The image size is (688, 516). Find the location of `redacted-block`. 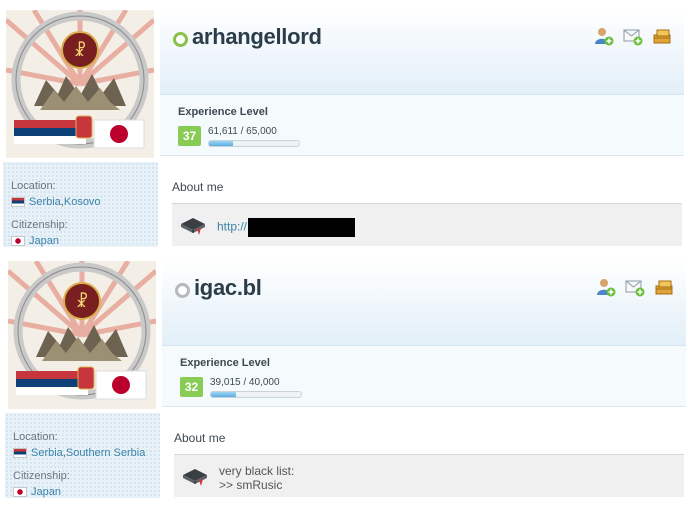

redacted-block is located at coordinates (302, 227).